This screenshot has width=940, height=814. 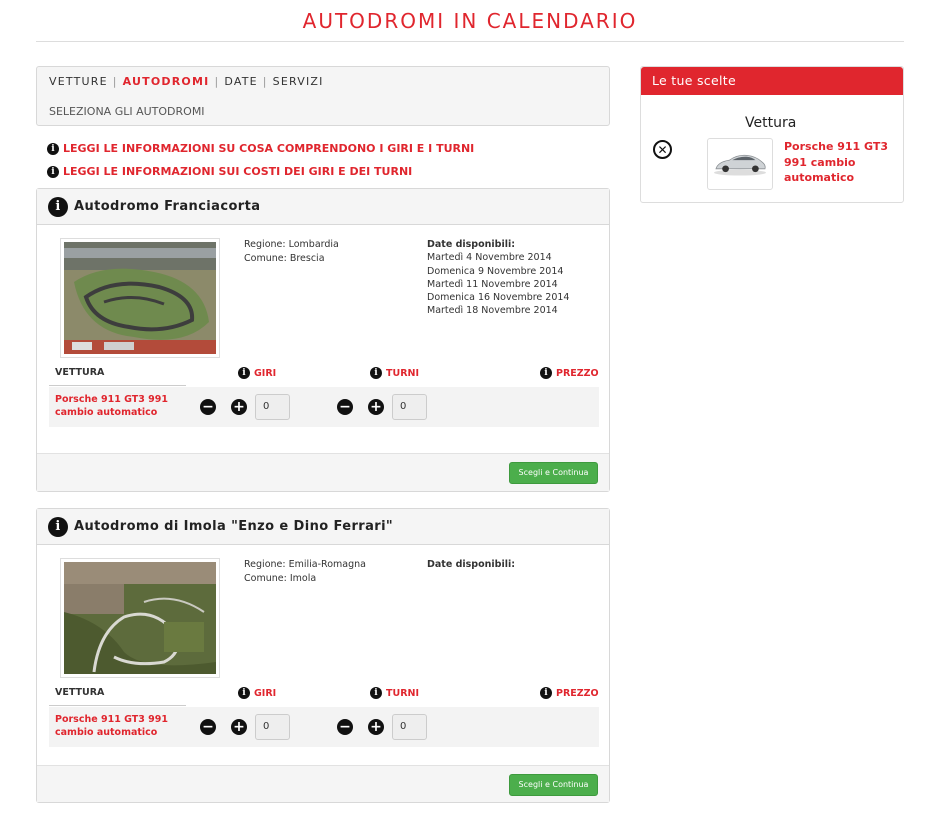 I want to click on date-item: Martedì 4 Novembre 2014, so click(x=489, y=258).